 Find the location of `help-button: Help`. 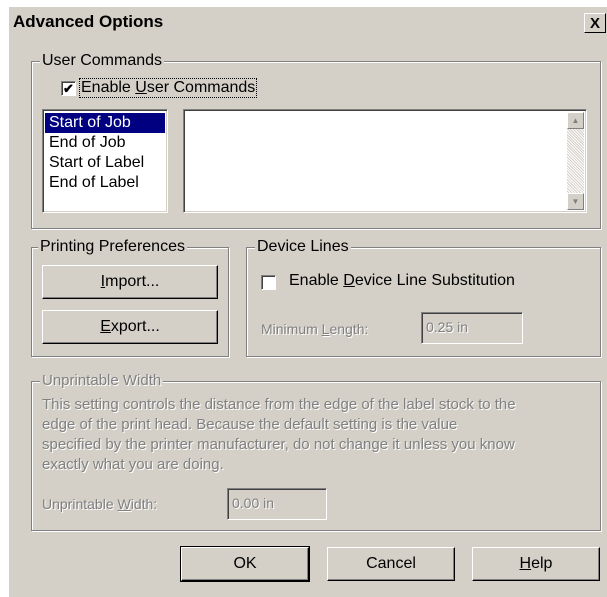

help-button: Help is located at coordinates (536, 564).